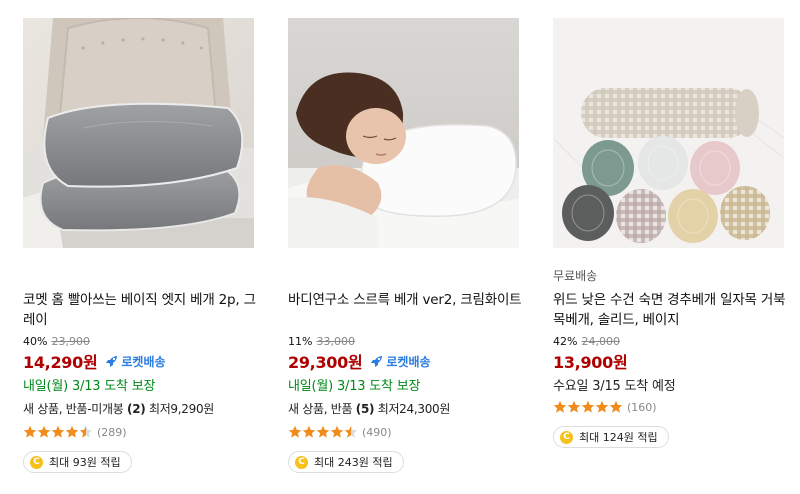 The height and width of the screenshot is (494, 800). I want to click on reward-badge: C 최대 243원 적립, so click(346, 462).